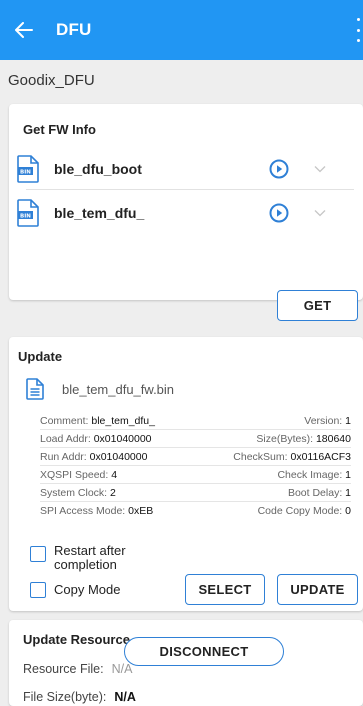  Describe the element at coordinates (40, 356) in the screenshot. I see `update-title: Update` at that location.